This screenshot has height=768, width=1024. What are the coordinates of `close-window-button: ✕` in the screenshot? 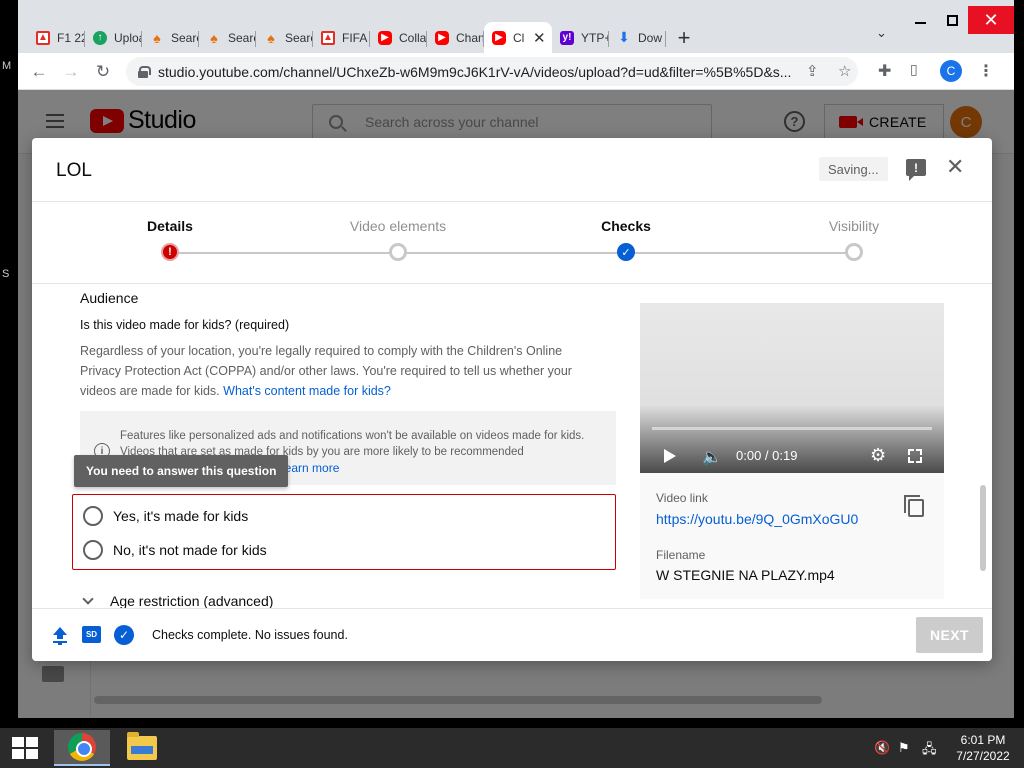 It's located at (991, 20).